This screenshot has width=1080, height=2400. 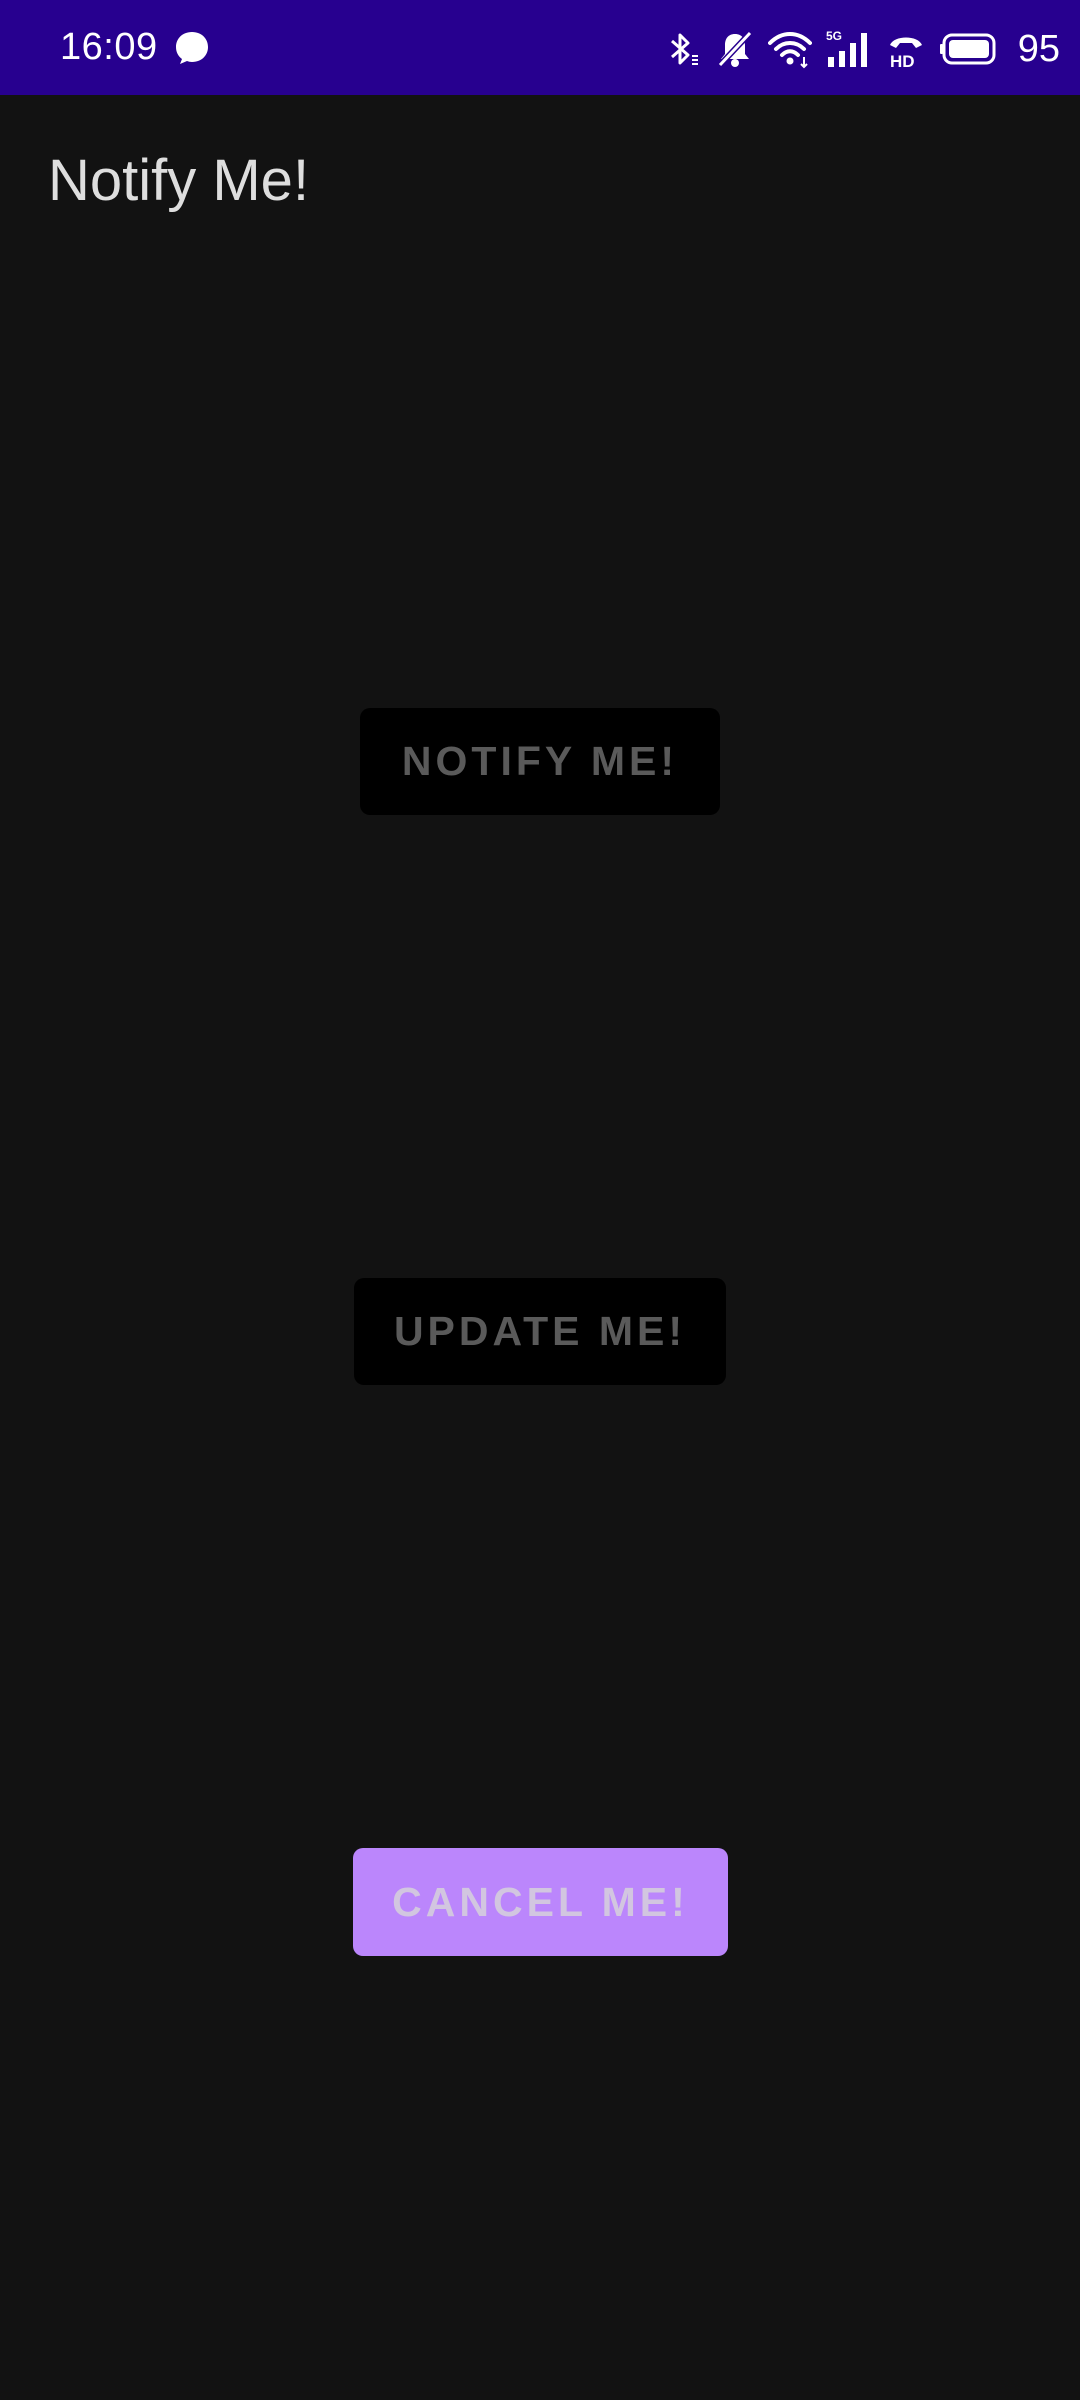 I want to click on update-button: UPDATE ME!, so click(x=540, y=1331).